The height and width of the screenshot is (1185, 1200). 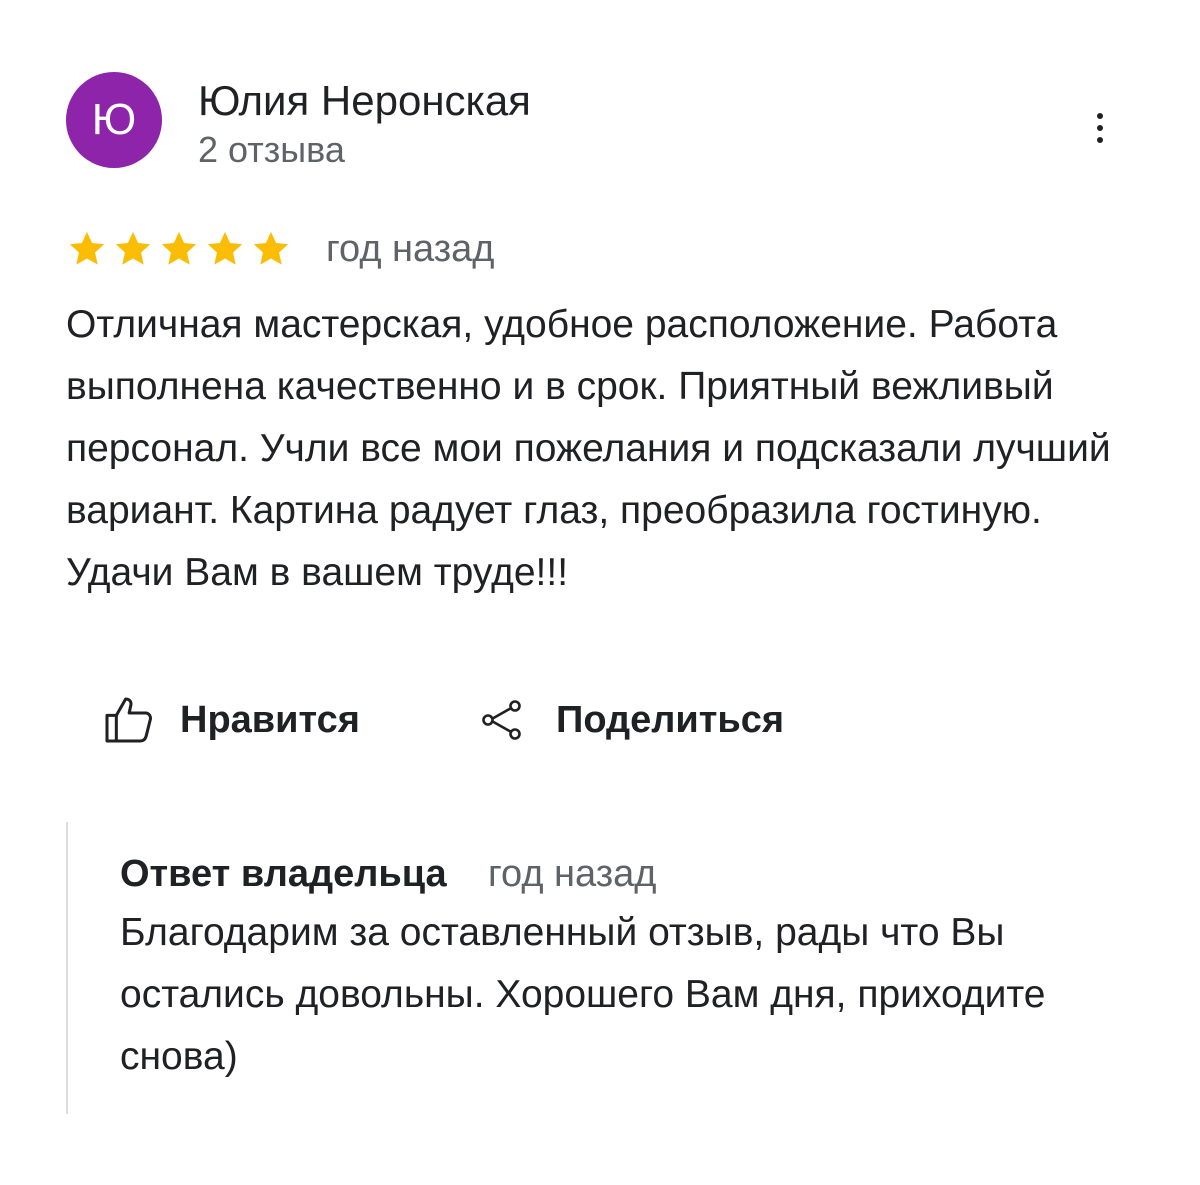 I want to click on star-rating, so click(x=179, y=249).